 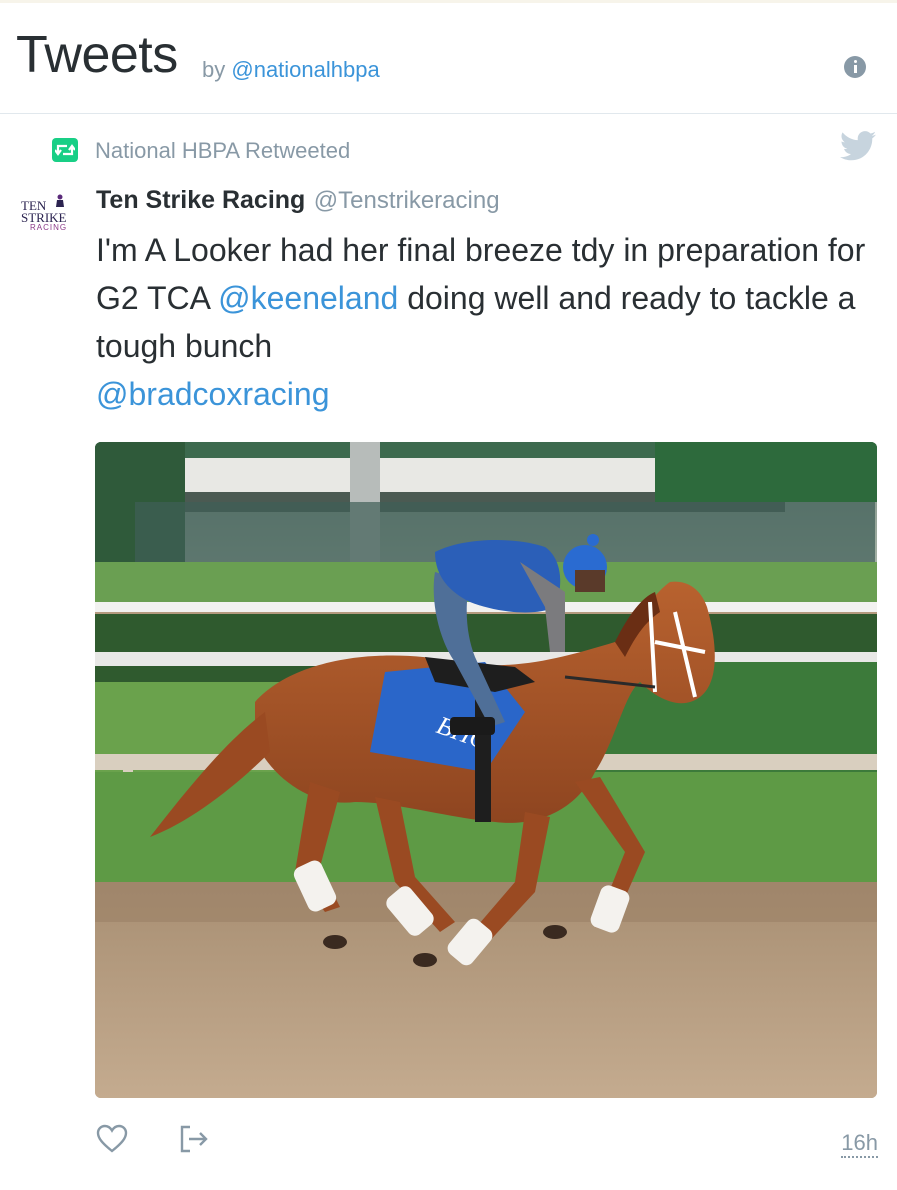 What do you see at coordinates (194, 1139) in the screenshot?
I see `share-icon` at bounding box center [194, 1139].